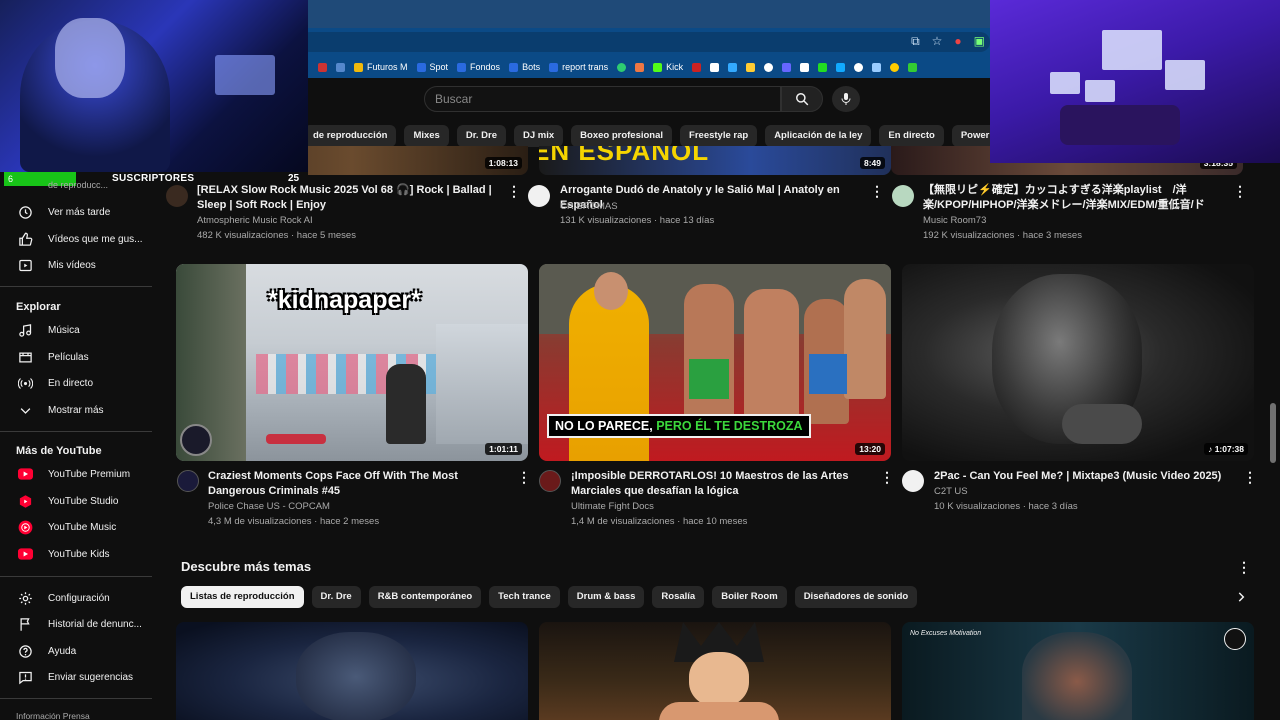  What do you see at coordinates (524, 67) in the screenshot?
I see `bookmark-bots: Bots` at bounding box center [524, 67].